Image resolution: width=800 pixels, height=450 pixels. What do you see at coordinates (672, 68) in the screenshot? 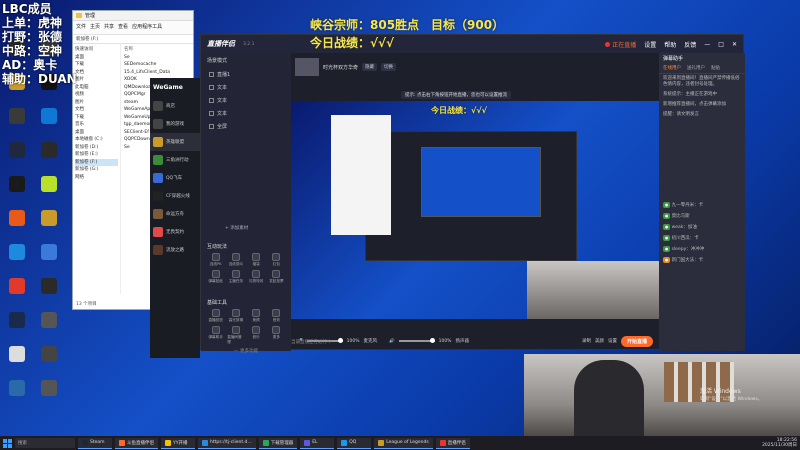
I see `chat-tab: 在线用户` at bounding box center [672, 68].